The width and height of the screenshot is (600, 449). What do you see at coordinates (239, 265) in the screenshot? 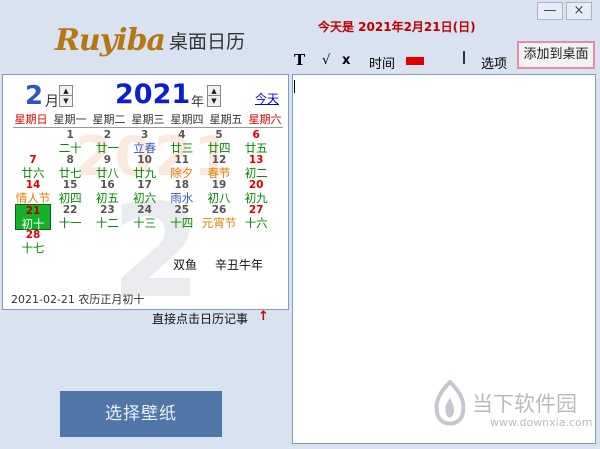
I see `ganzhi-label: 辛丑牛年` at bounding box center [239, 265].